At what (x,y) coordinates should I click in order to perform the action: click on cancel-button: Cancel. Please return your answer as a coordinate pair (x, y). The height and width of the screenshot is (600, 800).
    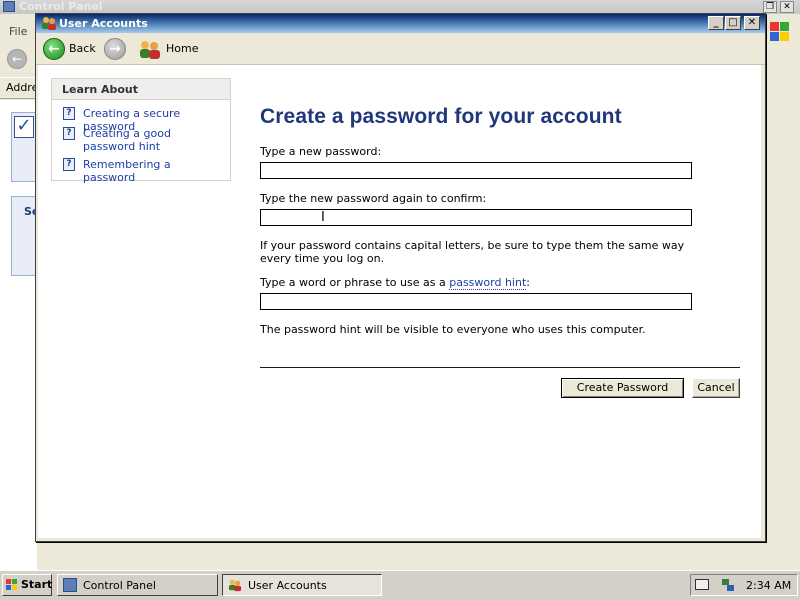
    Looking at the image, I should click on (716, 388).